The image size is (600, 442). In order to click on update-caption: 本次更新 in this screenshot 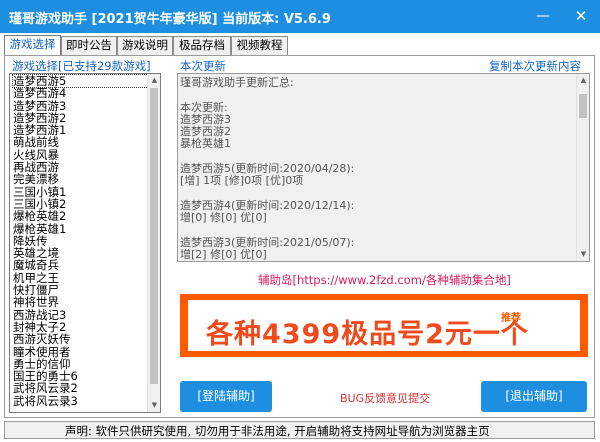, I will do `click(203, 66)`.